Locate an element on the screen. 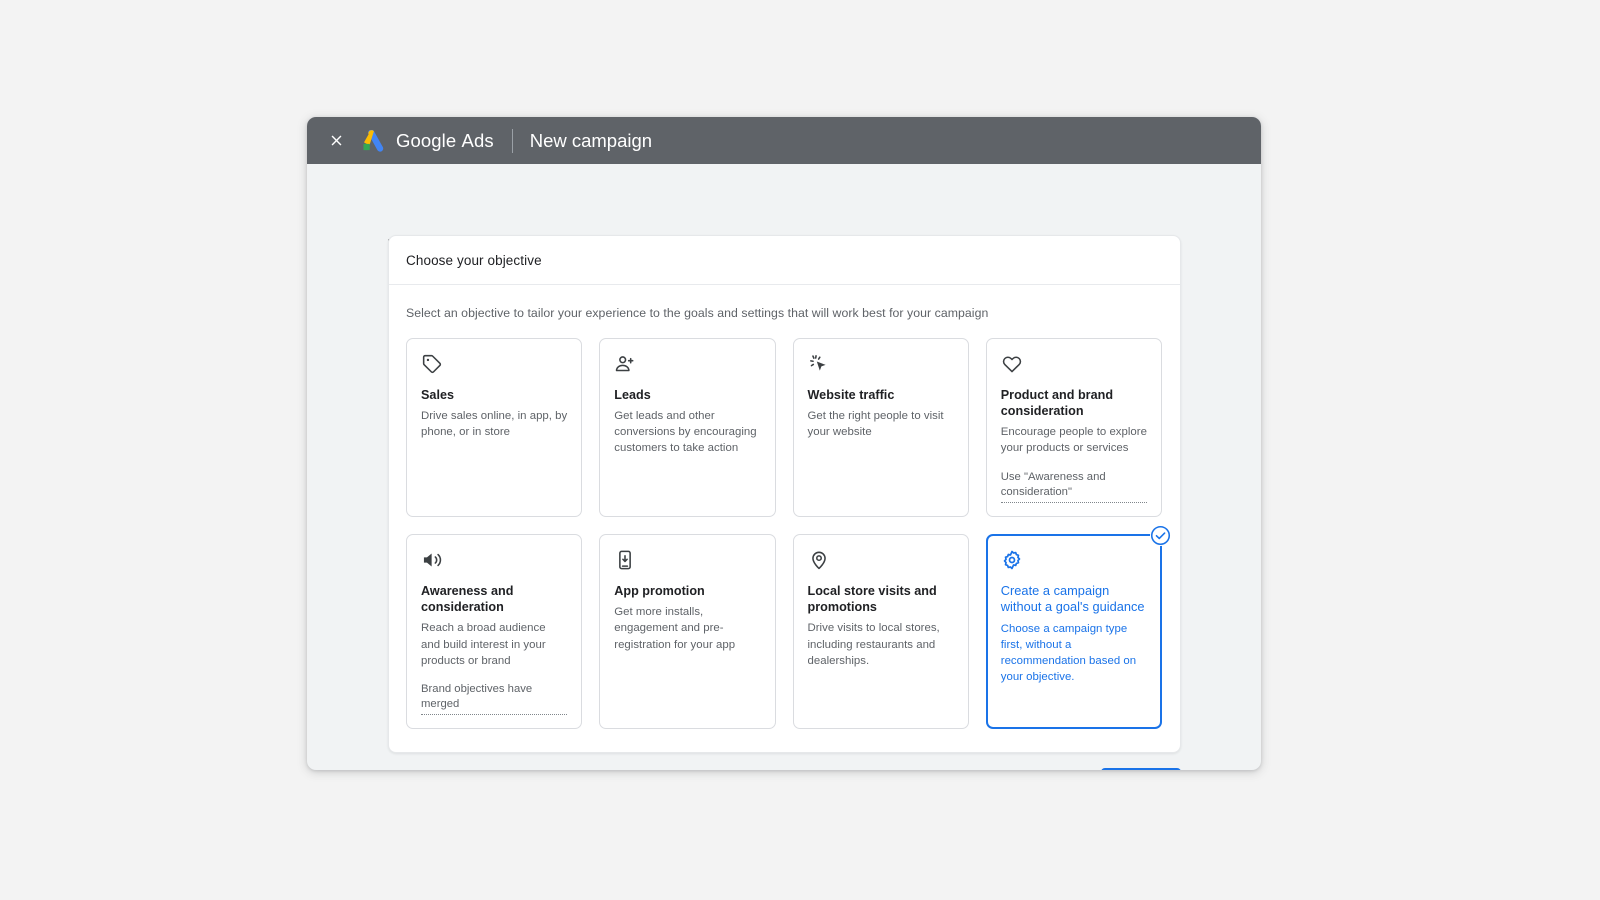 The height and width of the screenshot is (900, 1600). location-pin-icon is located at coordinates (881, 561).